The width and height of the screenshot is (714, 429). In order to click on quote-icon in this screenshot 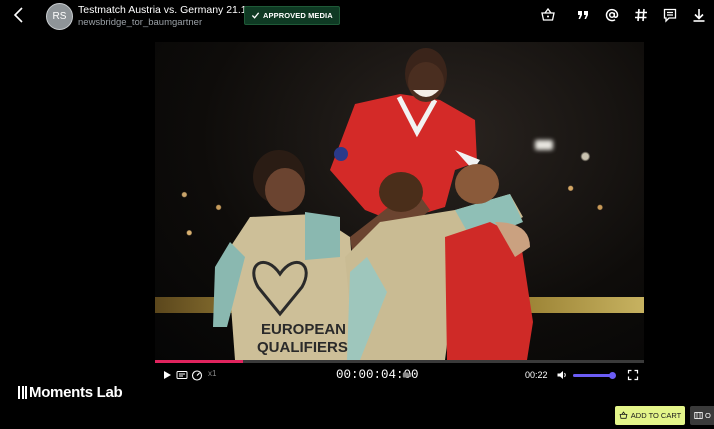, I will do `click(583, 15)`.